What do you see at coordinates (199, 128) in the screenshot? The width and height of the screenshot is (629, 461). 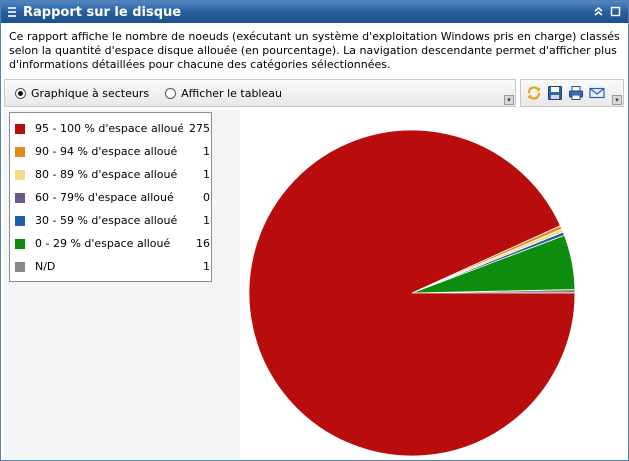 I see `legend-value: 275` at bounding box center [199, 128].